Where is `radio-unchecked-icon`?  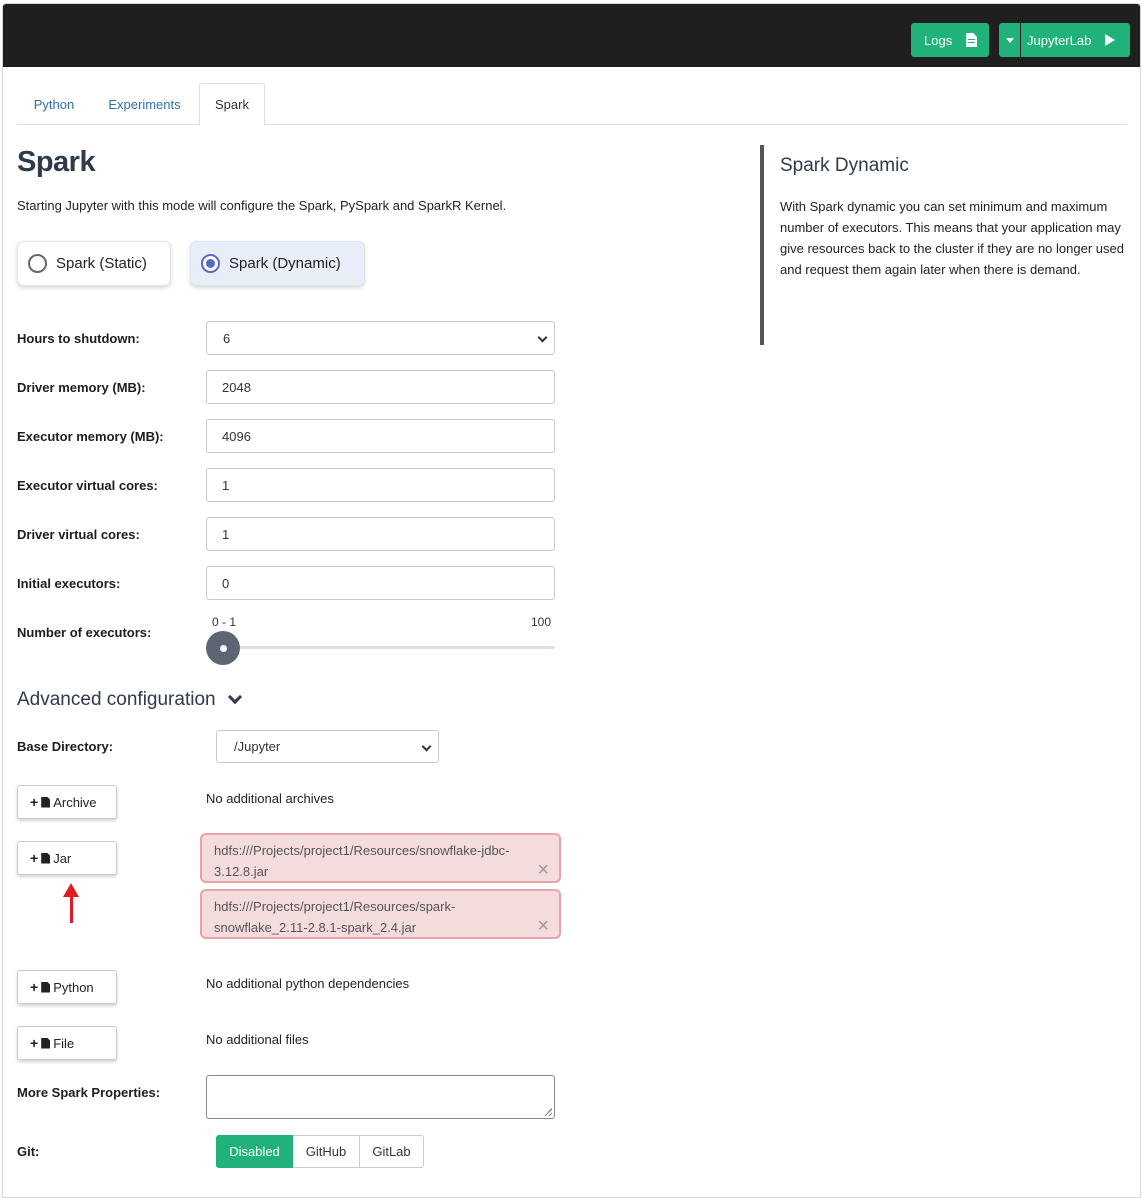
radio-unchecked-icon is located at coordinates (37, 263).